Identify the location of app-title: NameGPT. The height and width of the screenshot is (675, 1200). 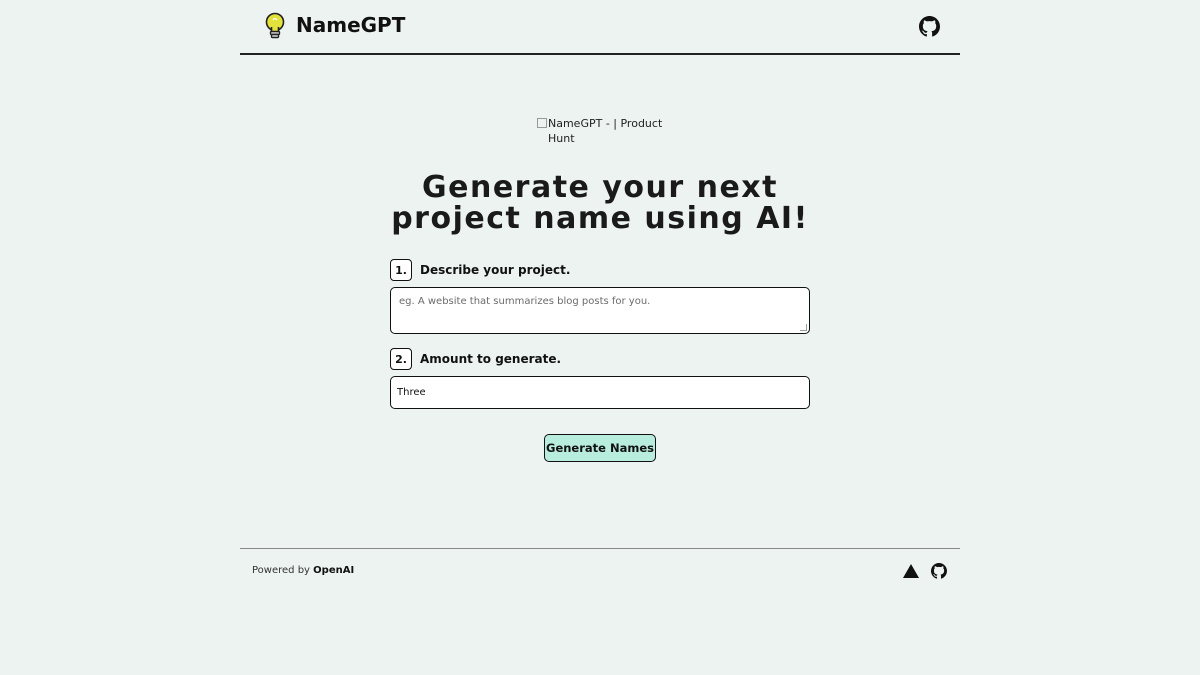
(350, 25).